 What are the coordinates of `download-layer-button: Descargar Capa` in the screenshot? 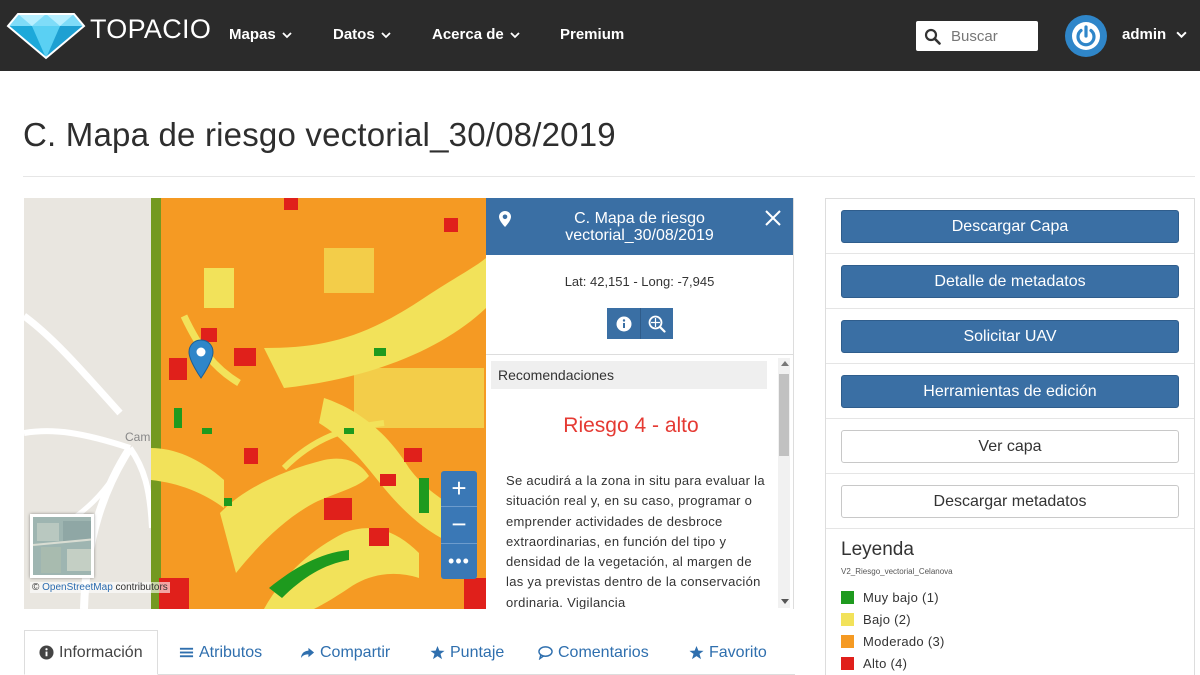 It's located at (1010, 226).